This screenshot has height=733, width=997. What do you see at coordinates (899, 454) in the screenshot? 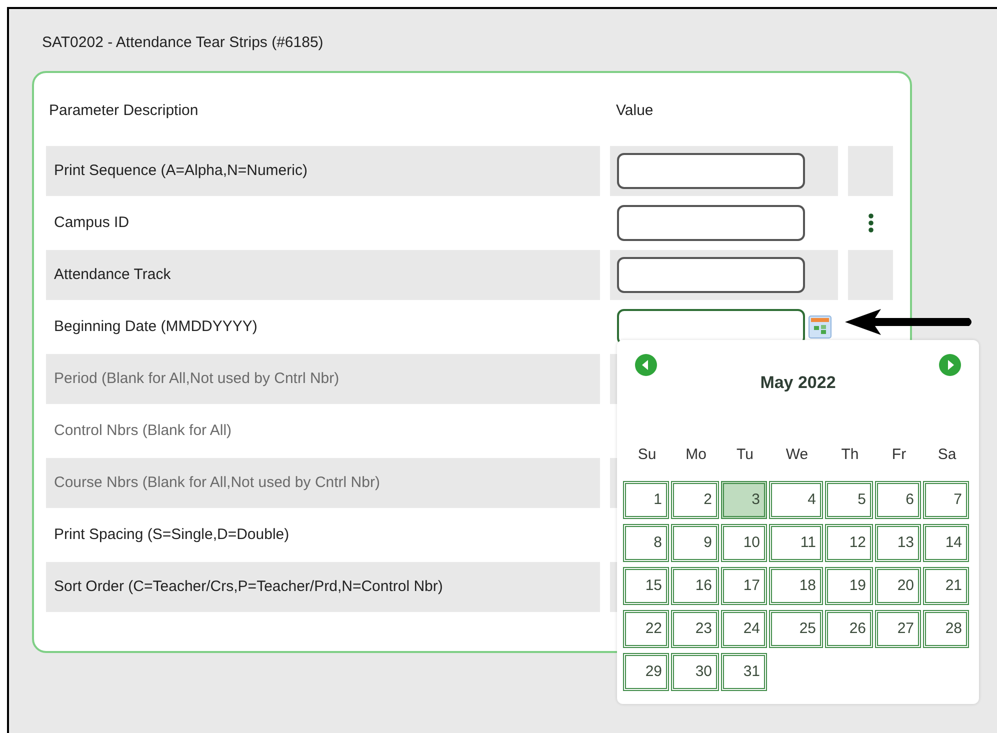
I see `weekday-label: Fr` at bounding box center [899, 454].